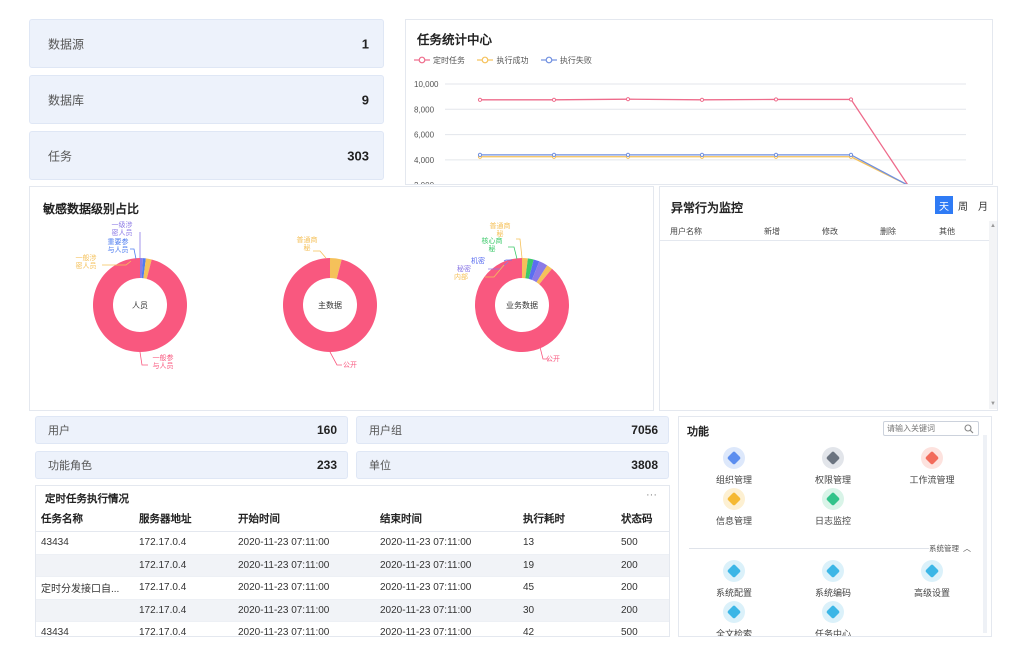 The image size is (1024, 654). What do you see at coordinates (326, 430) in the screenshot?
I see `stat-value: 160` at bounding box center [326, 430].